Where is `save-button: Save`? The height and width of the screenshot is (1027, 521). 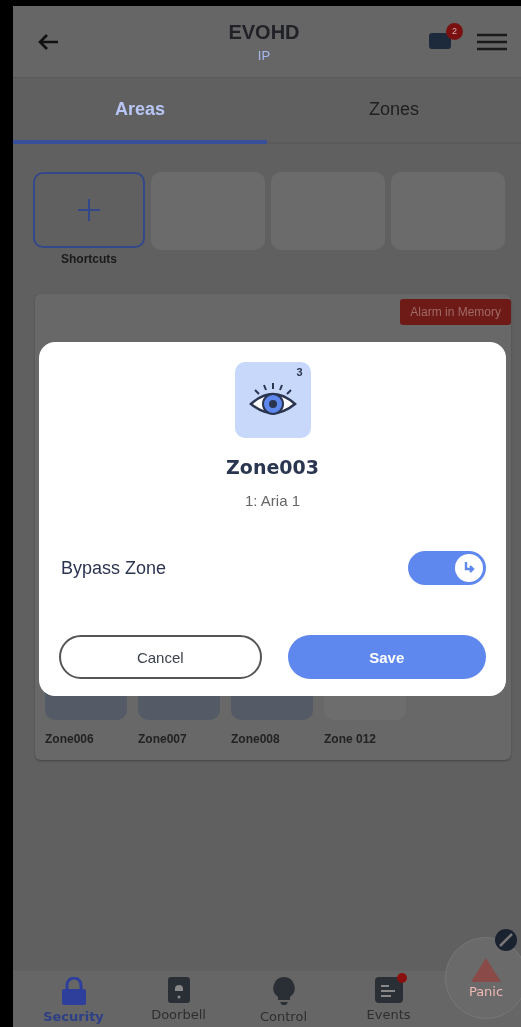
save-button: Save is located at coordinates (386, 657).